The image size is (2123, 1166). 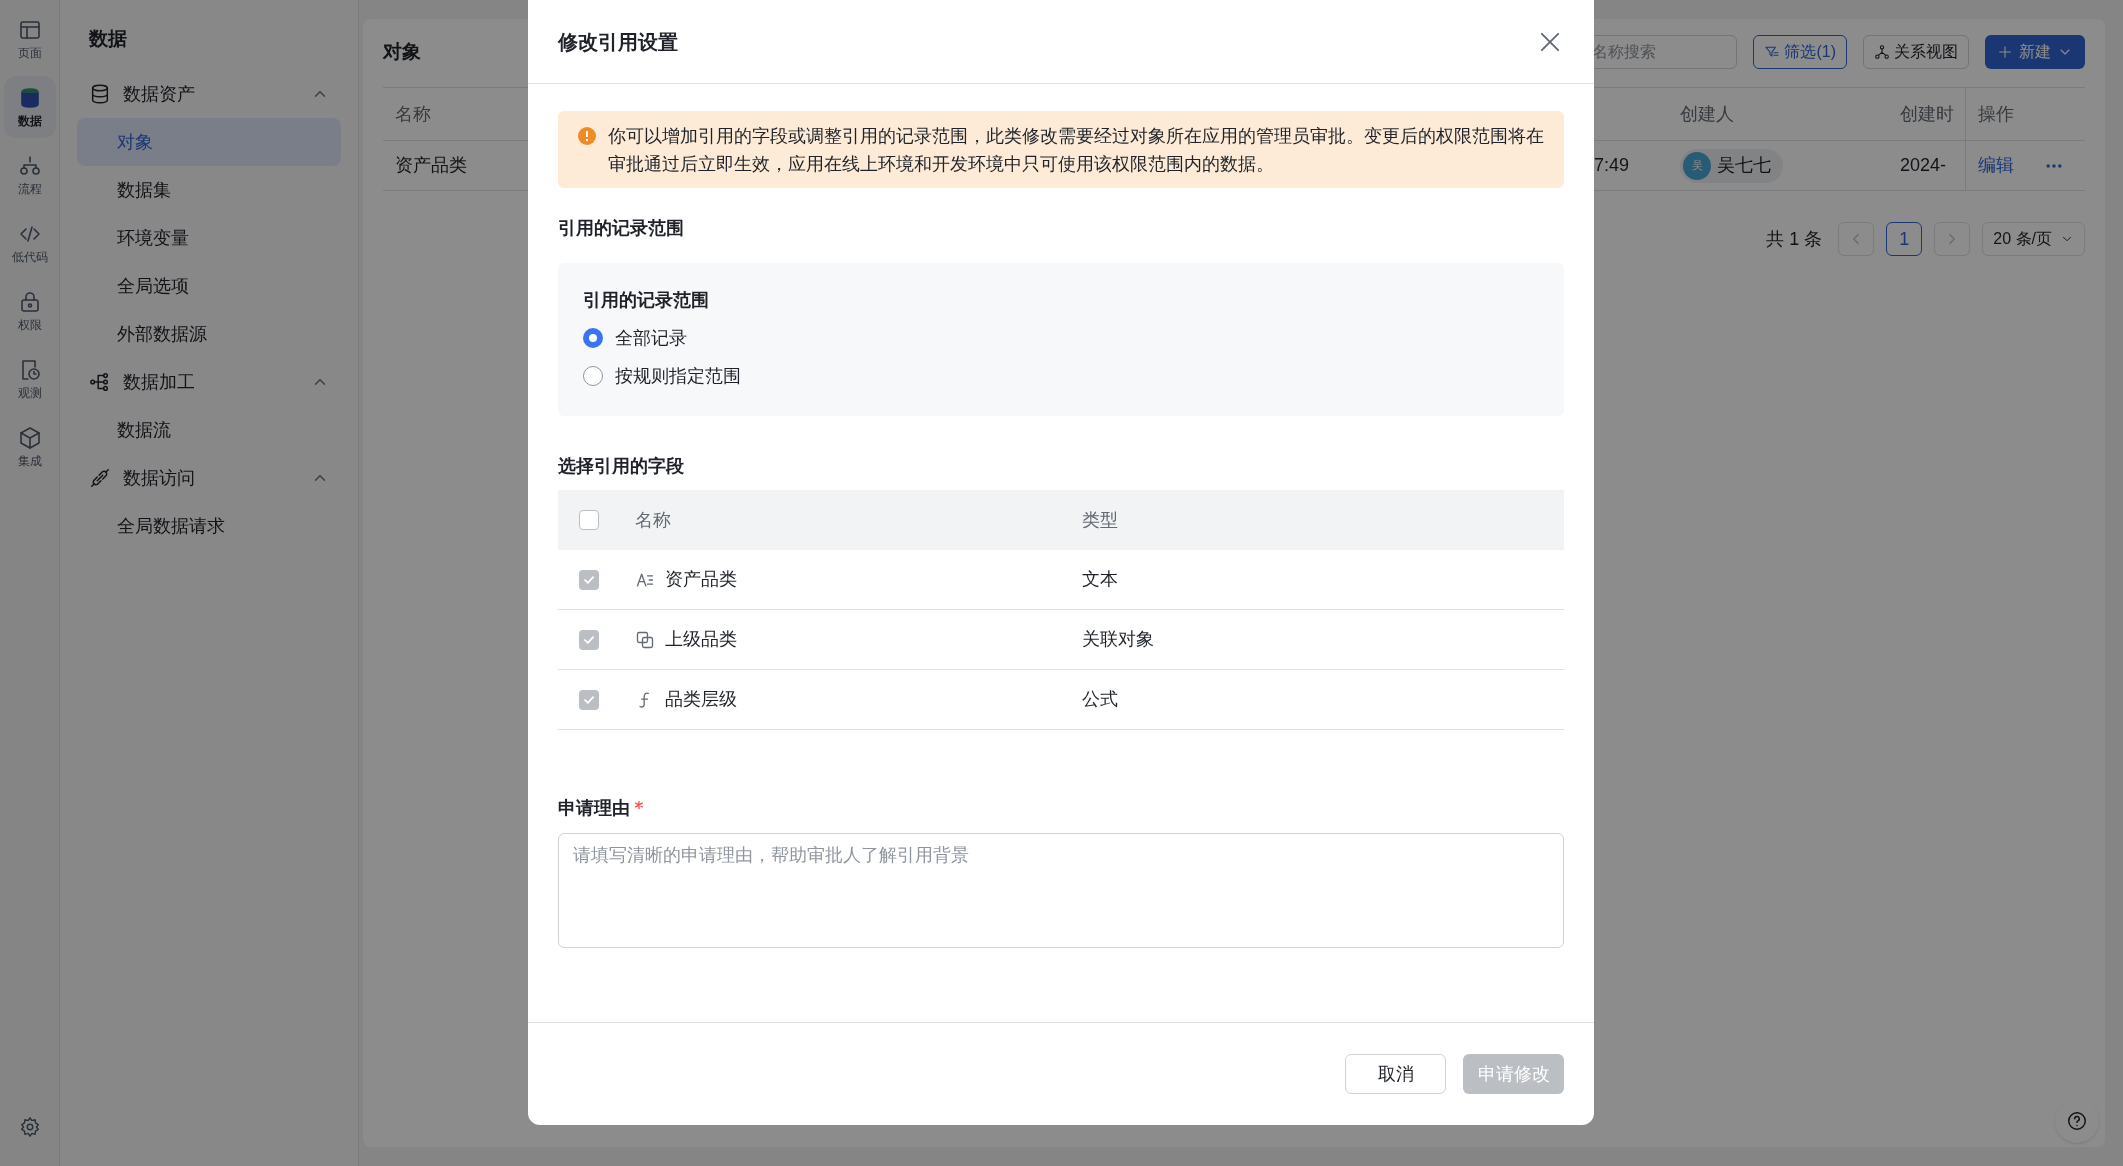 What do you see at coordinates (29, 379) in the screenshot?
I see `nav-item: 观测` at bounding box center [29, 379].